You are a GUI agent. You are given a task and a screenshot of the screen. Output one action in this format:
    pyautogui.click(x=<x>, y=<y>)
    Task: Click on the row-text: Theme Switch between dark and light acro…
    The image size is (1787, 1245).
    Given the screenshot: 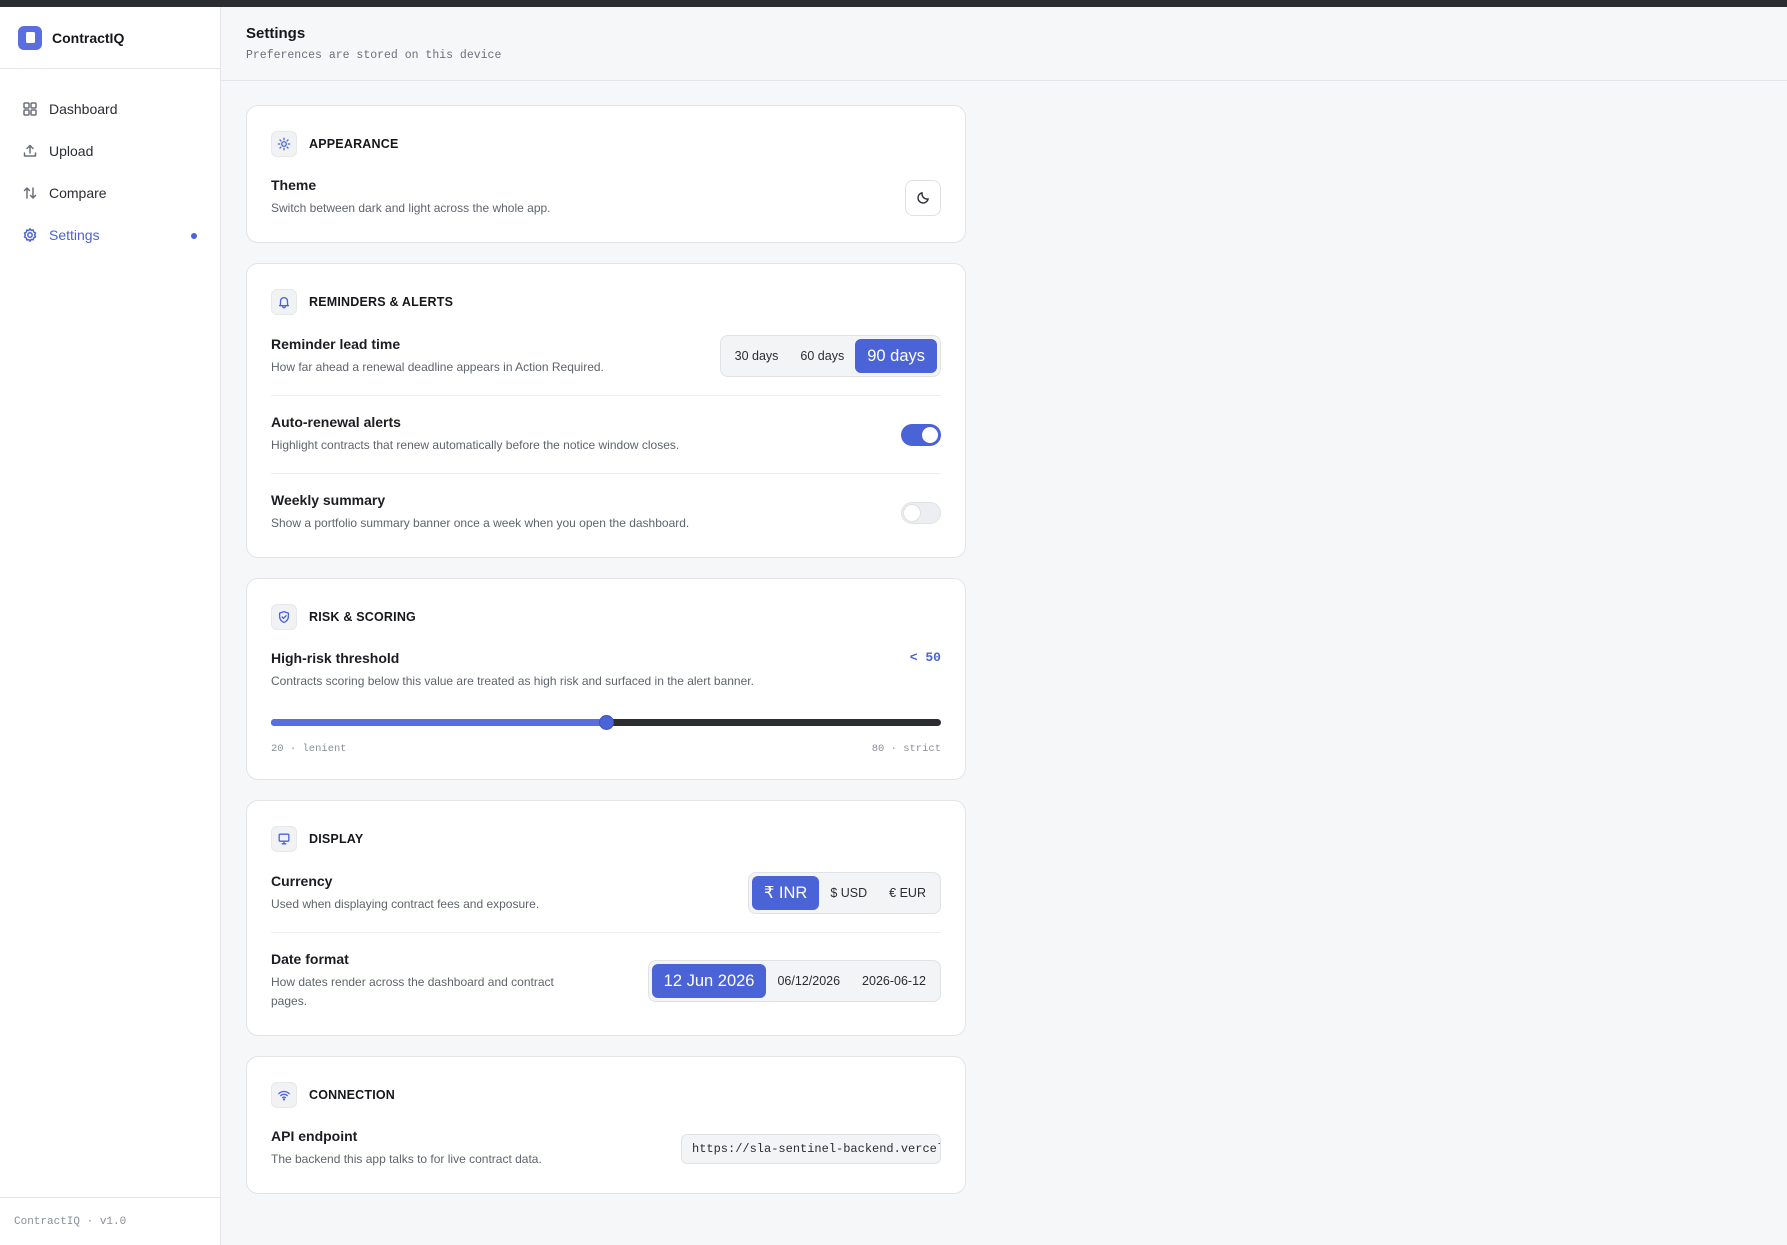 What is the action you would take?
    pyautogui.click(x=411, y=197)
    